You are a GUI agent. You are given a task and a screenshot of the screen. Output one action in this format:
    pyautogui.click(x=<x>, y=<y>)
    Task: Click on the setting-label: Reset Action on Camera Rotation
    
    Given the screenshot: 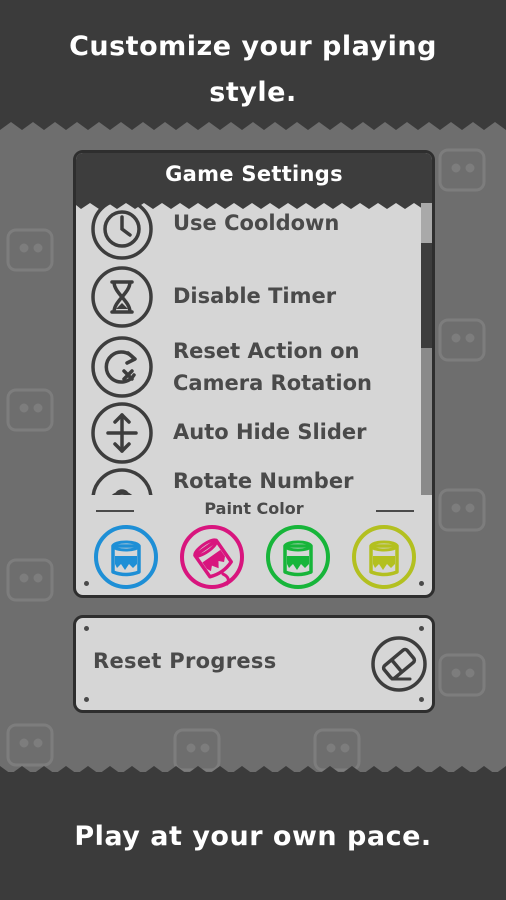 What is the action you would take?
    pyautogui.click(x=272, y=367)
    